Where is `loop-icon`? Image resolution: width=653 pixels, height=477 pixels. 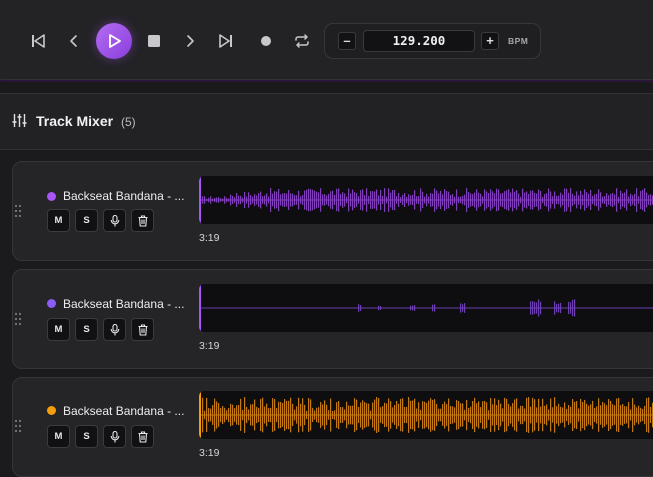 loop-icon is located at coordinates (302, 41).